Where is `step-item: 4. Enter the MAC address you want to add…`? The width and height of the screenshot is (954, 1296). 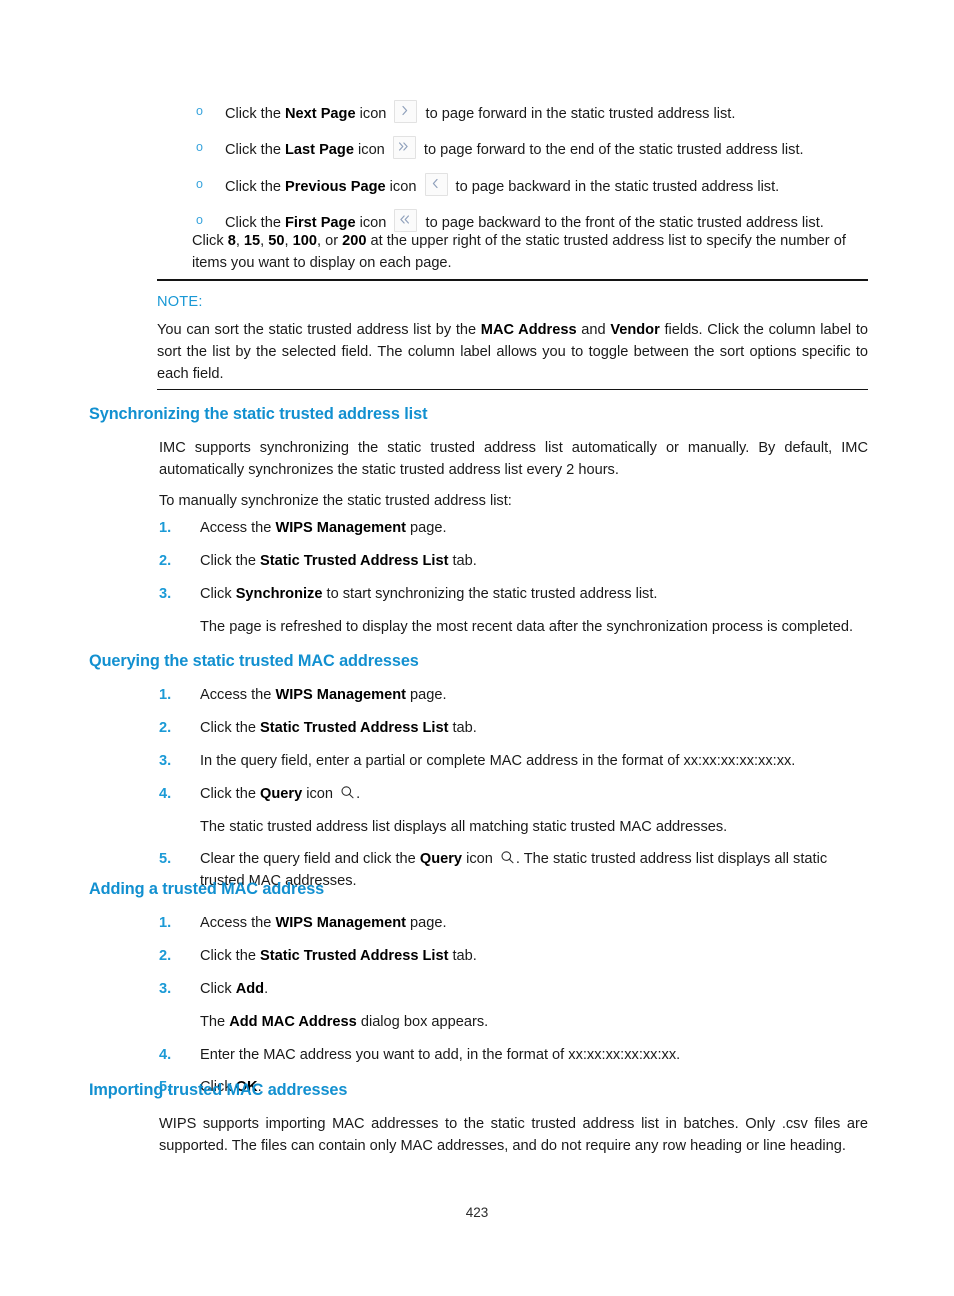
step-item: 4. Enter the MAC address you want to add… is located at coordinates (514, 1056).